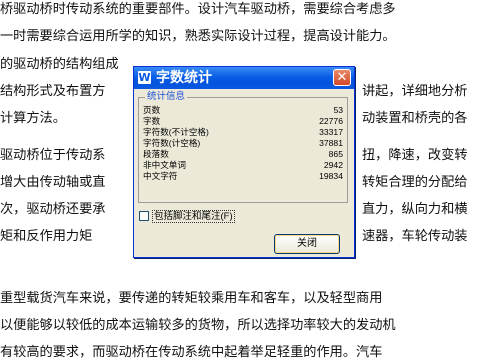 Image resolution: width=483 pixels, height=364 pixels. What do you see at coordinates (243, 165) in the screenshot?
I see `stat-row: 非中文单词 2942` at bounding box center [243, 165].